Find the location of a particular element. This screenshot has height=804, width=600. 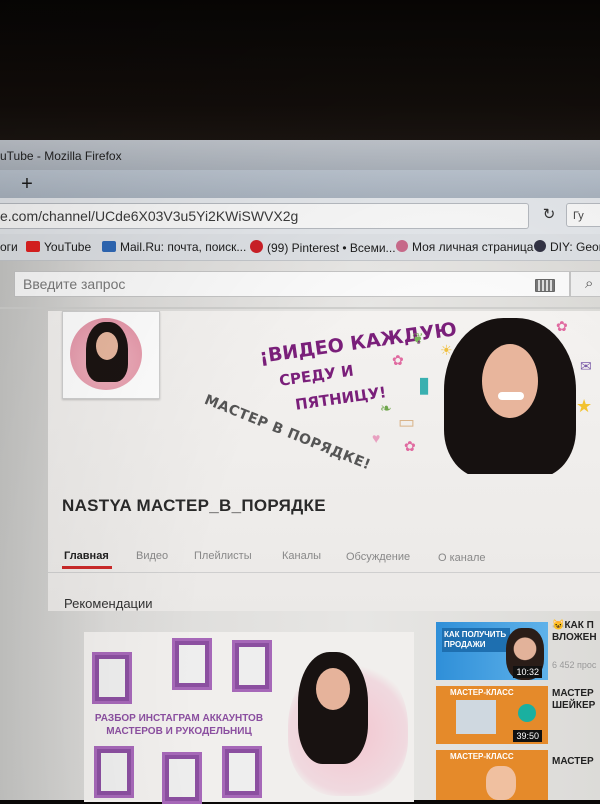

search-placeholder: Введите запрос is located at coordinates (74, 284).